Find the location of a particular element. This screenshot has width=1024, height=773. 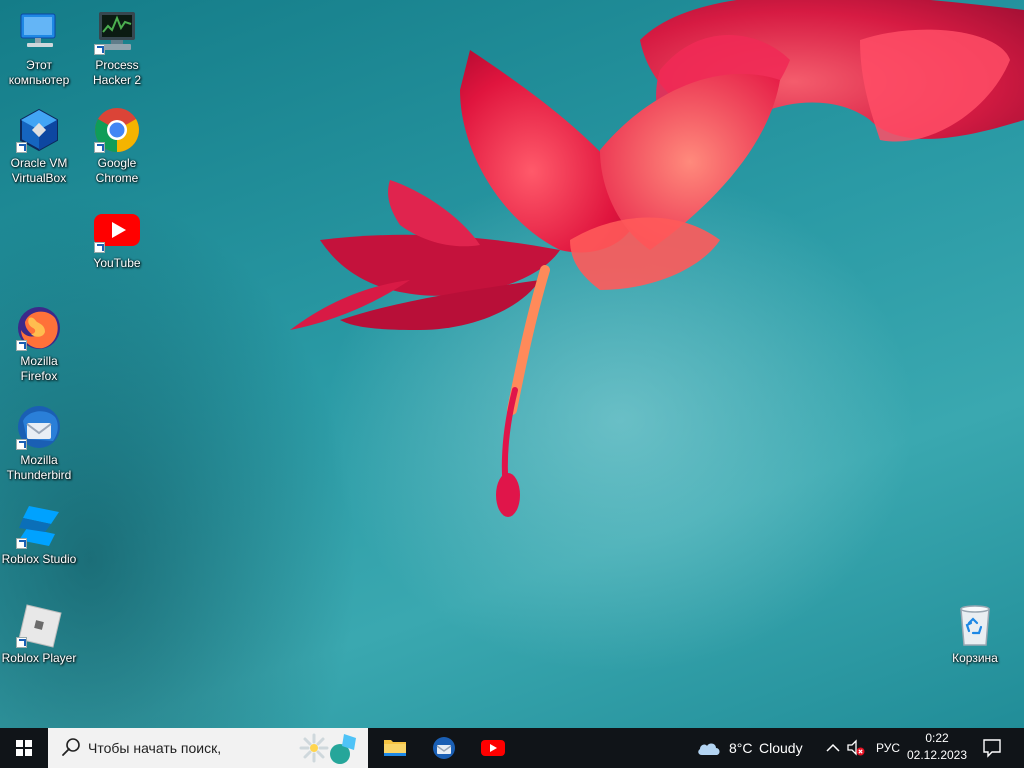

desktop-icon-youtube: YouTube is located at coordinates (117, 238).